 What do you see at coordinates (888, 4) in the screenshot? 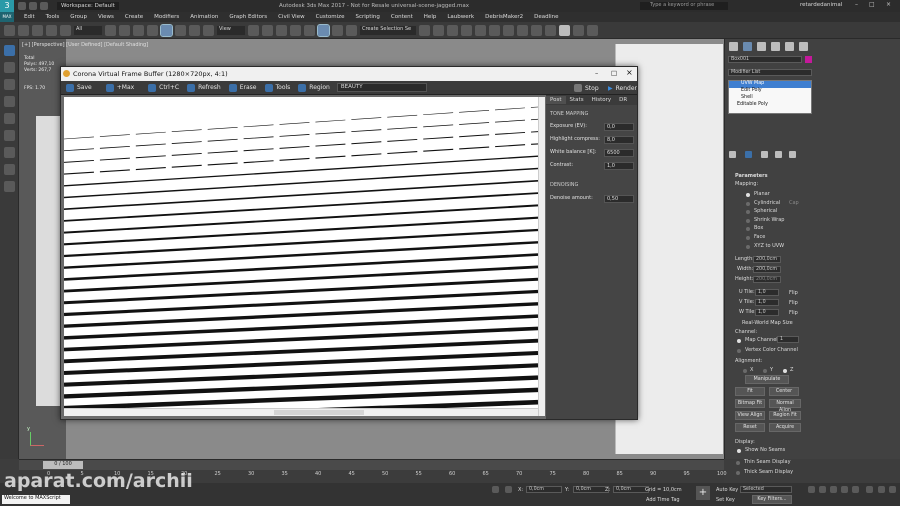
I see `close-button: ×` at bounding box center [888, 4].